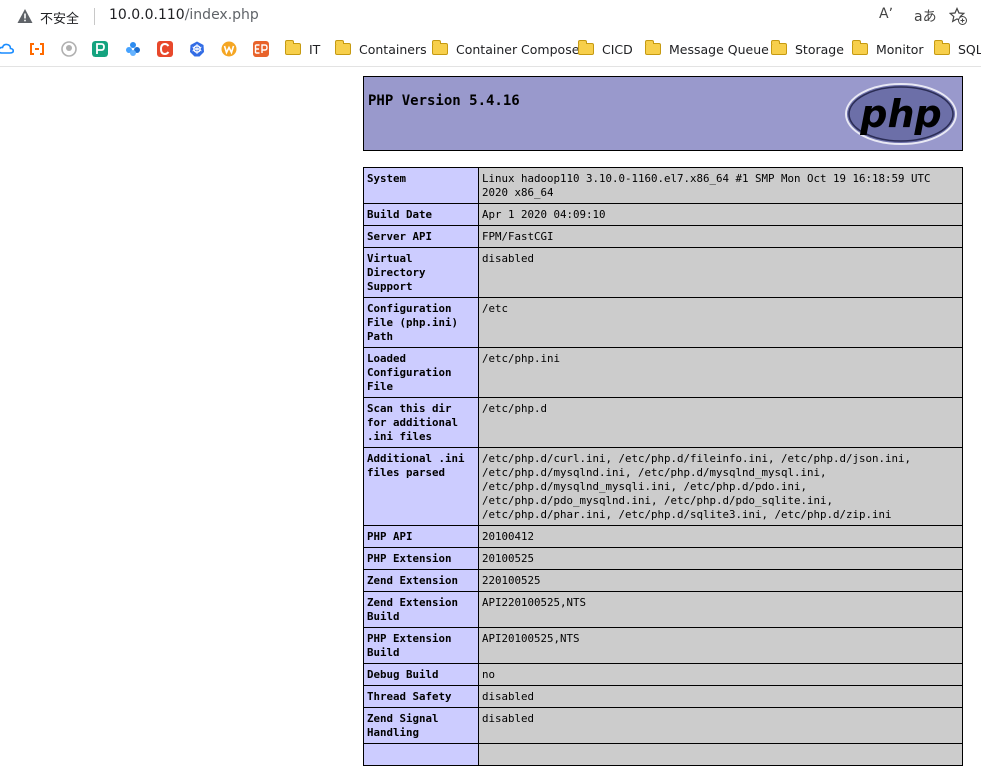  I want to click on bookmark-folder-message-queue: Message Queue, so click(706, 49).